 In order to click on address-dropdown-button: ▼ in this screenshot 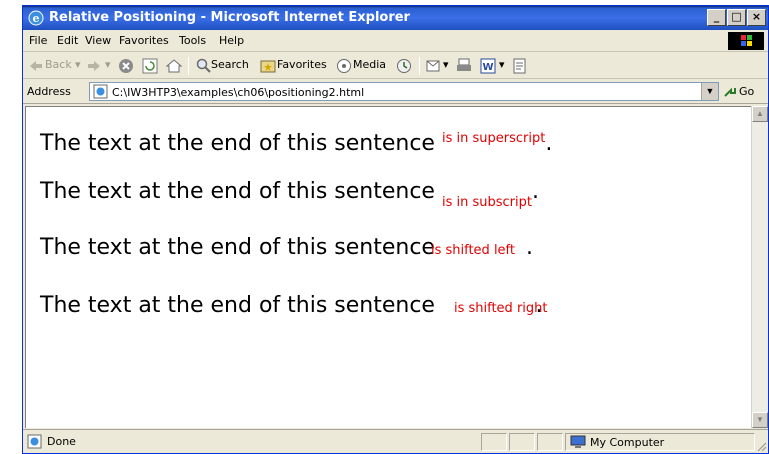, I will do `click(709, 91)`.